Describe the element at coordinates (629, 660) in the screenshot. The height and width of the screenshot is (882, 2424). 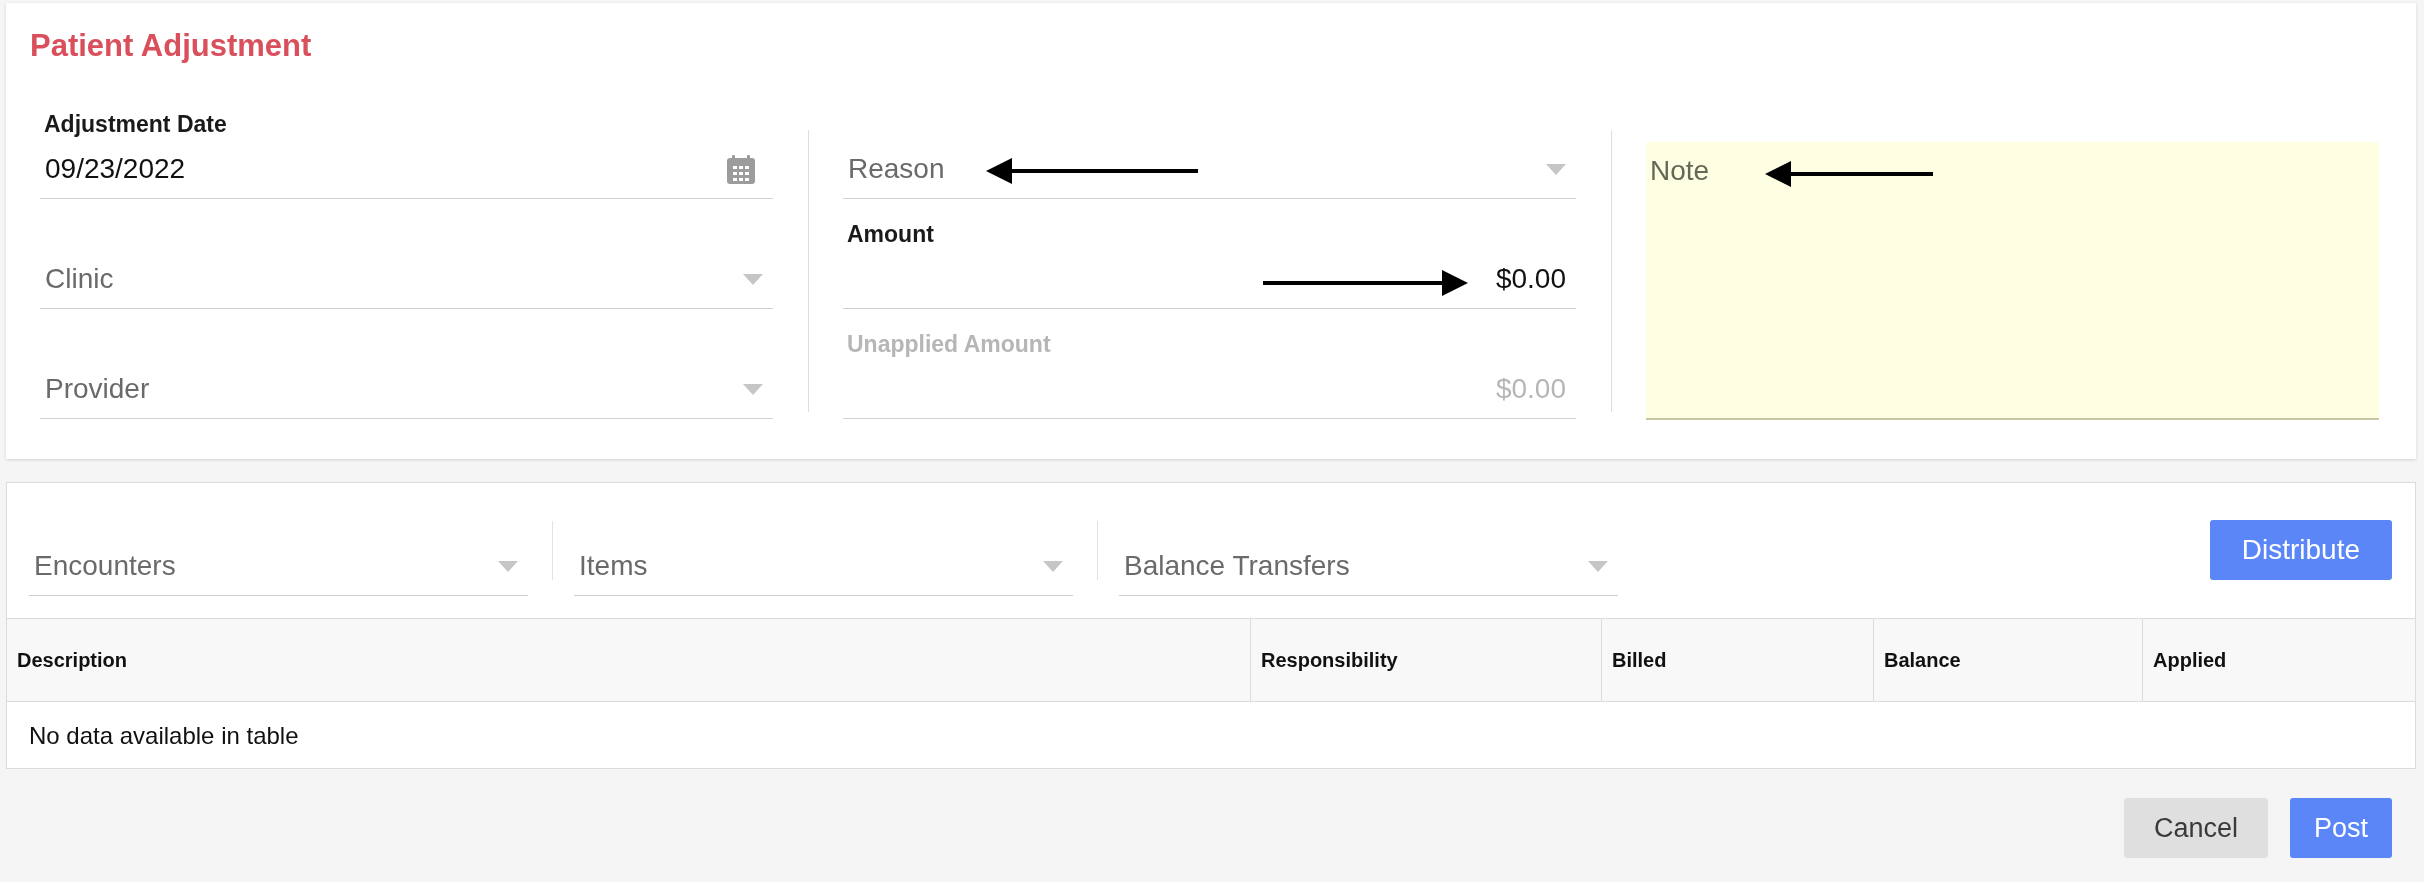
I see `column-header: Description` at that location.